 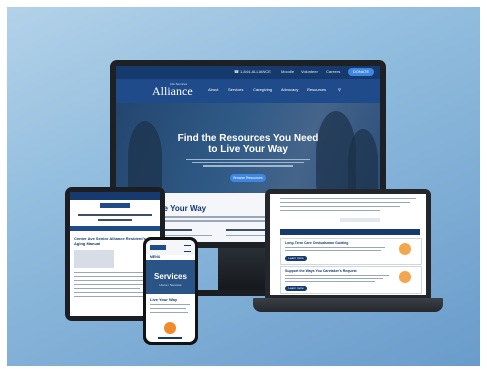 I want to click on service-icon, so click(x=170, y=328).